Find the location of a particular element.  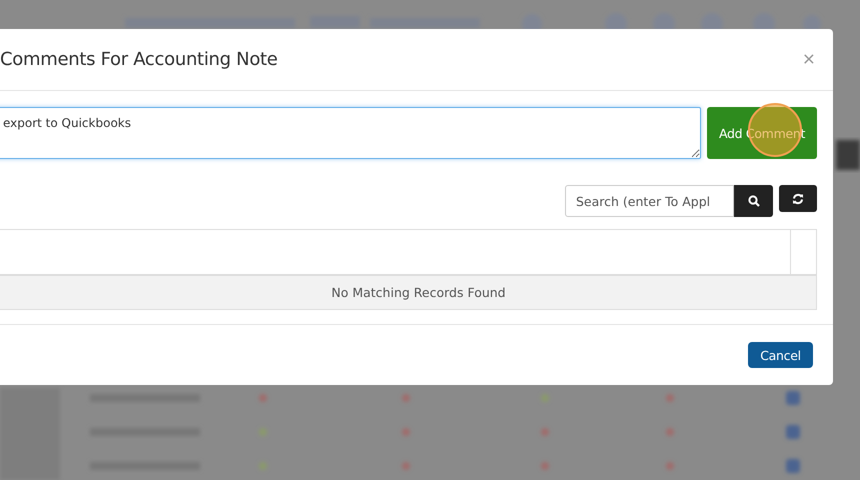

refresh-icon is located at coordinates (798, 198).